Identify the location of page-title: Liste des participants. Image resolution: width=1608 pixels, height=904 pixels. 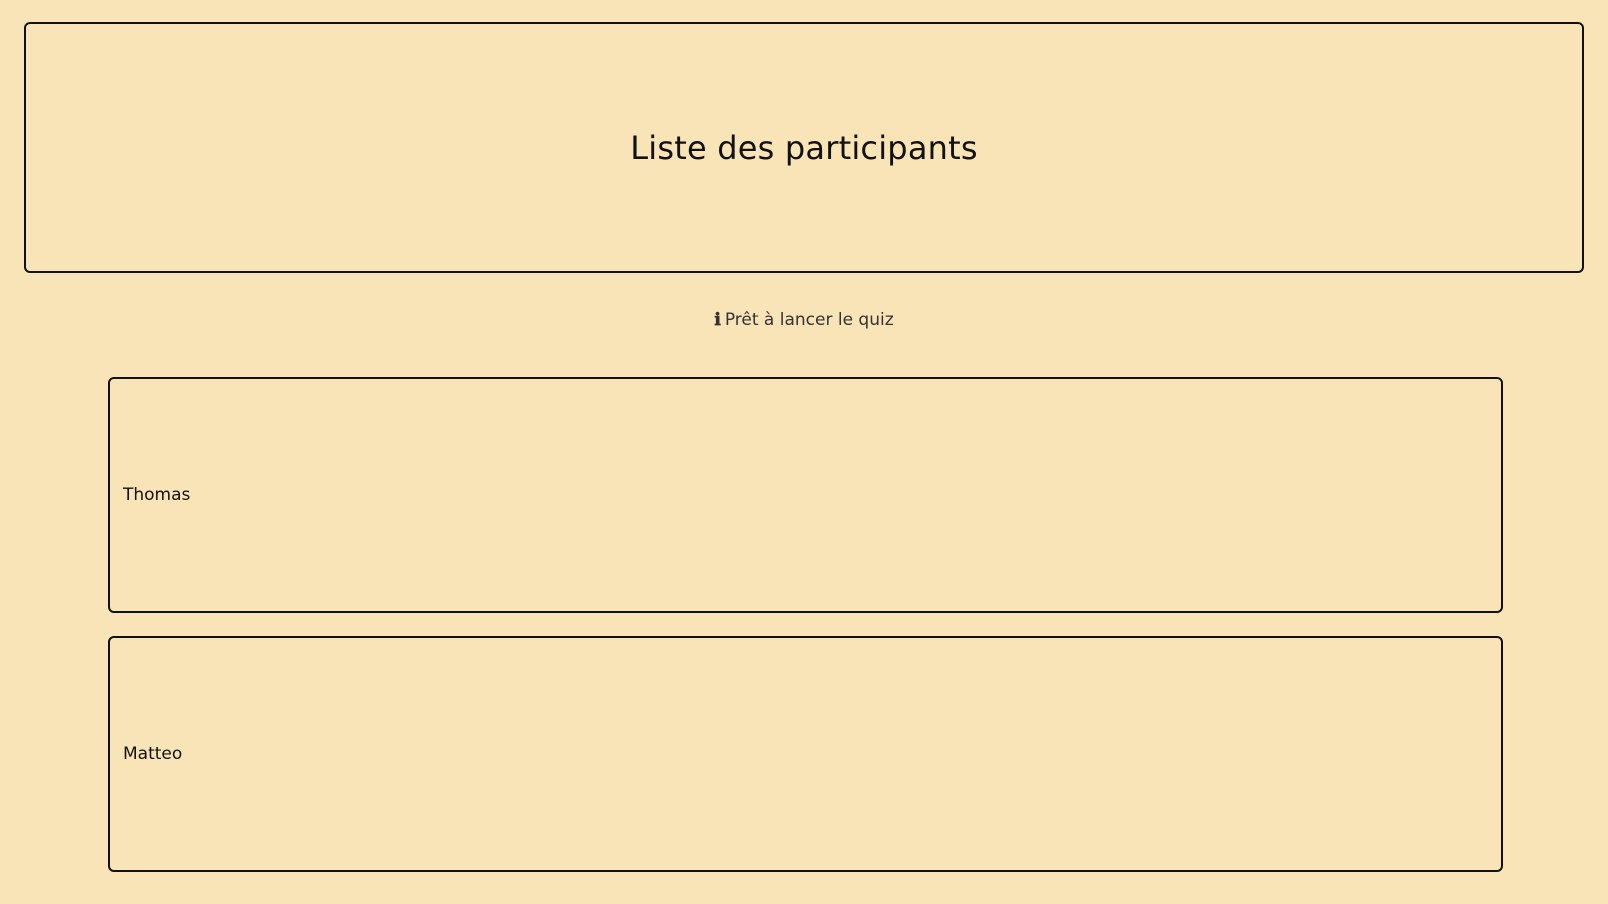
(804, 147).